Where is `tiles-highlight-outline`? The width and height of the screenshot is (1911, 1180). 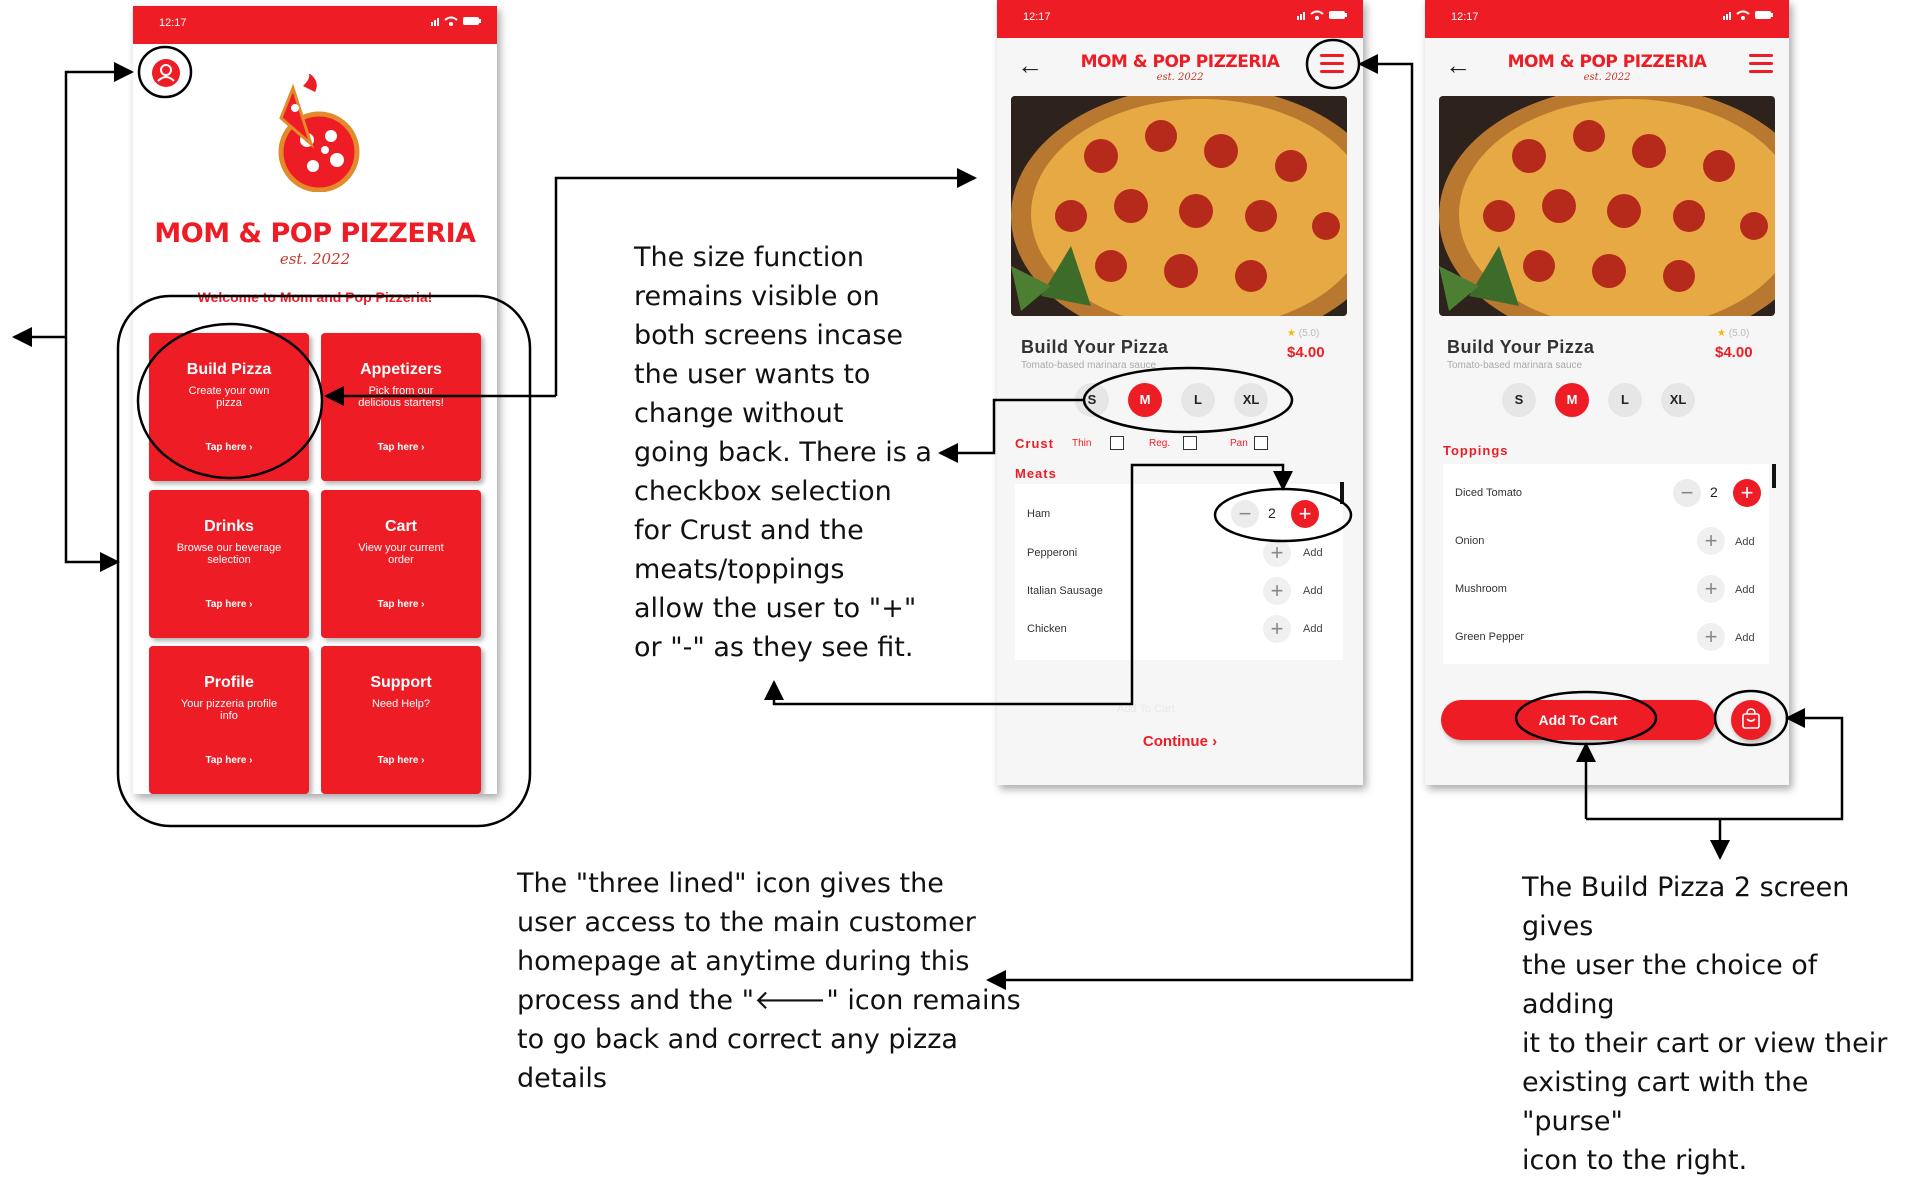
tiles-highlight-outline is located at coordinates (324, 561).